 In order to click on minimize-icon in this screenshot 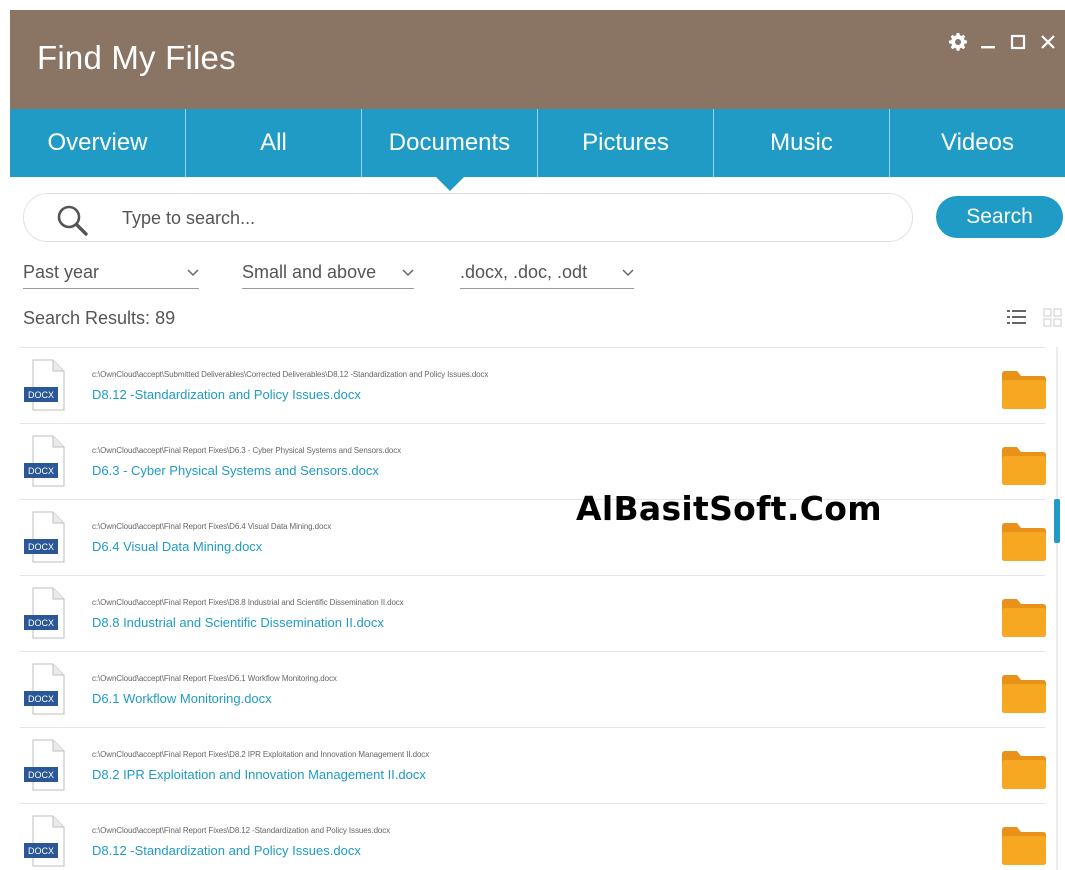, I will do `click(988, 42)`.